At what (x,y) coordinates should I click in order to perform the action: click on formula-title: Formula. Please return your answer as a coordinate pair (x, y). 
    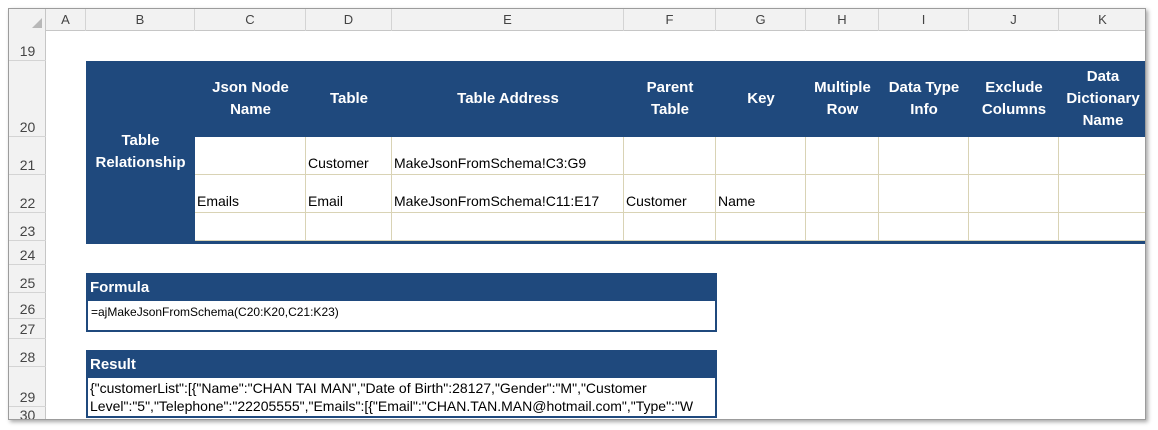
    Looking at the image, I should click on (401, 287).